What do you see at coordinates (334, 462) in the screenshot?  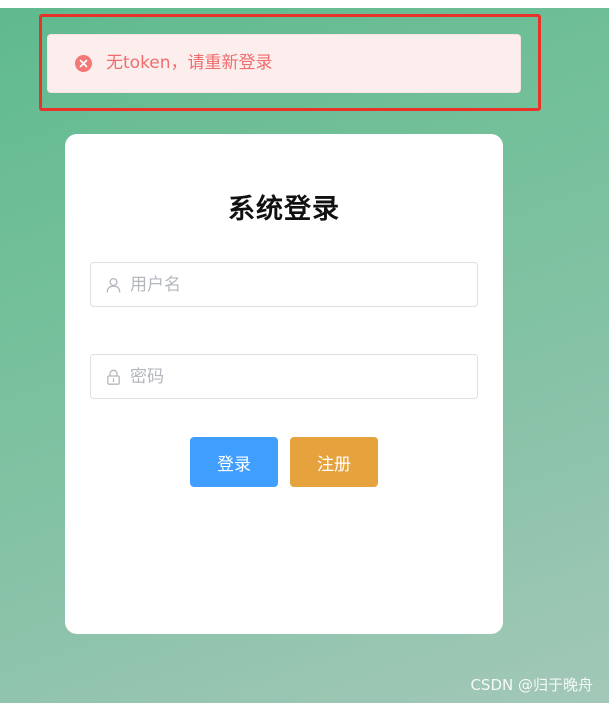 I see `register-button: 注册` at bounding box center [334, 462].